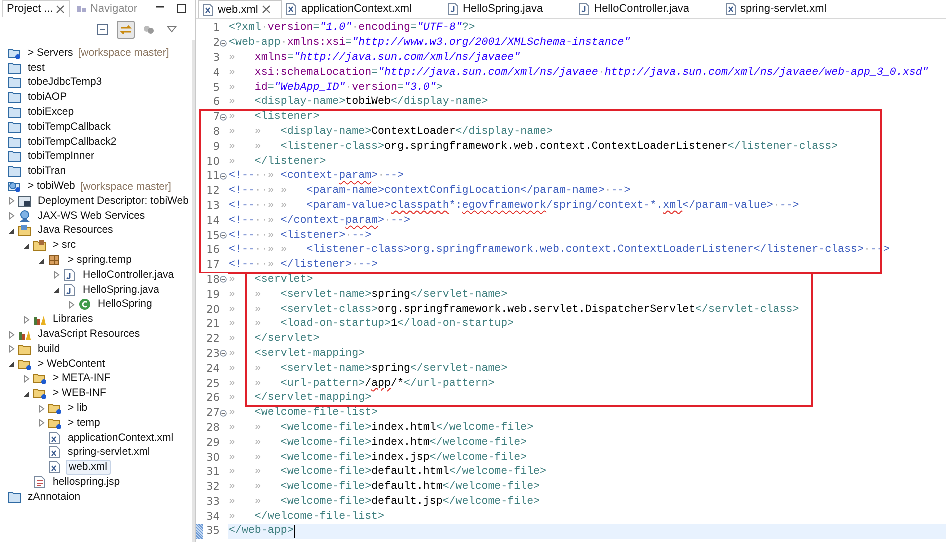 This screenshot has width=946, height=542. What do you see at coordinates (319, 220) in the screenshot?
I see `code-line: <!--··» </context-param>·-->` at bounding box center [319, 220].